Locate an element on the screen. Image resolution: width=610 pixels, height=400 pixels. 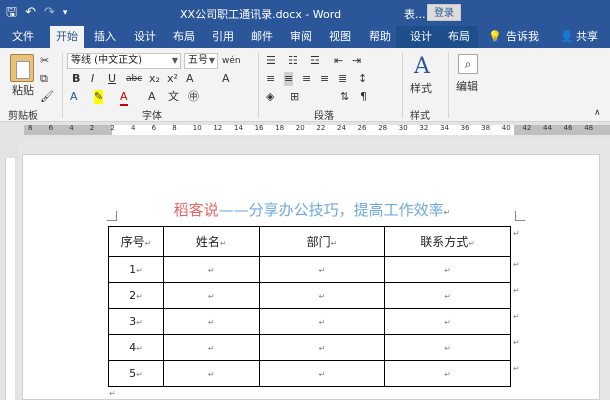
numbering-icon: ☷ is located at coordinates (293, 61).